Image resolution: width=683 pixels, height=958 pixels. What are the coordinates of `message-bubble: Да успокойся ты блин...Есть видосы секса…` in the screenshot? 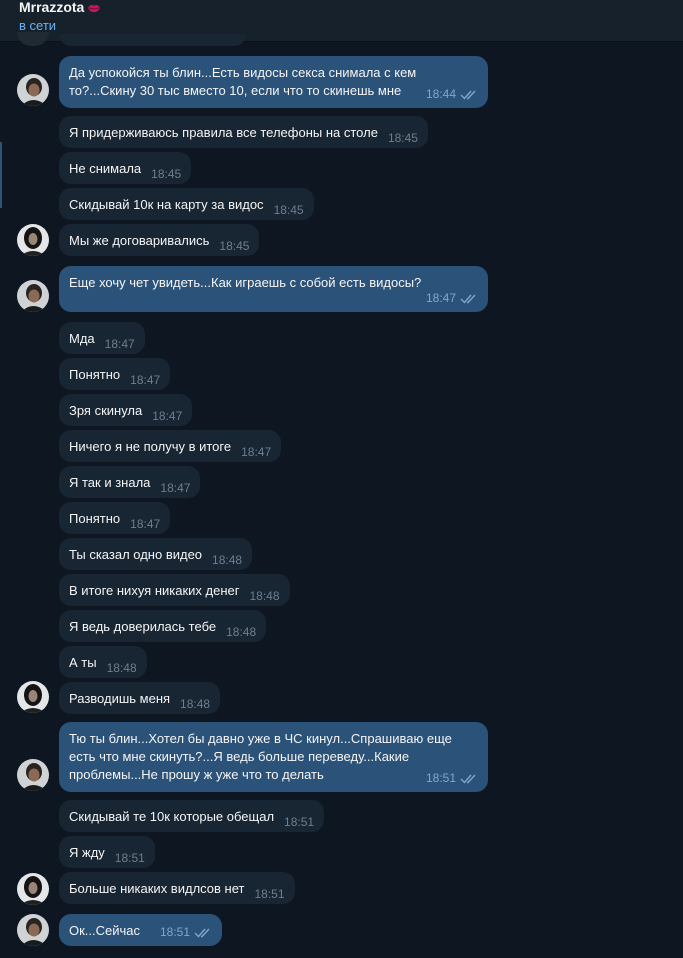 It's located at (273, 82).